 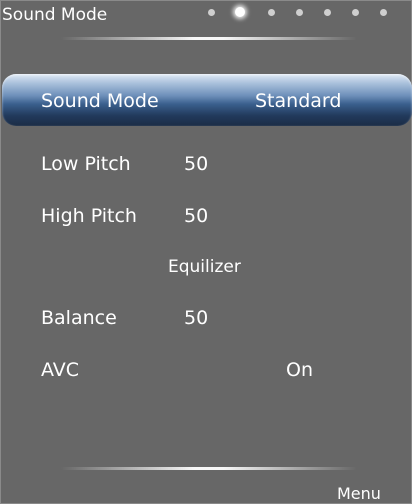 I want to click on page-title: Sound Mode, so click(x=55, y=15).